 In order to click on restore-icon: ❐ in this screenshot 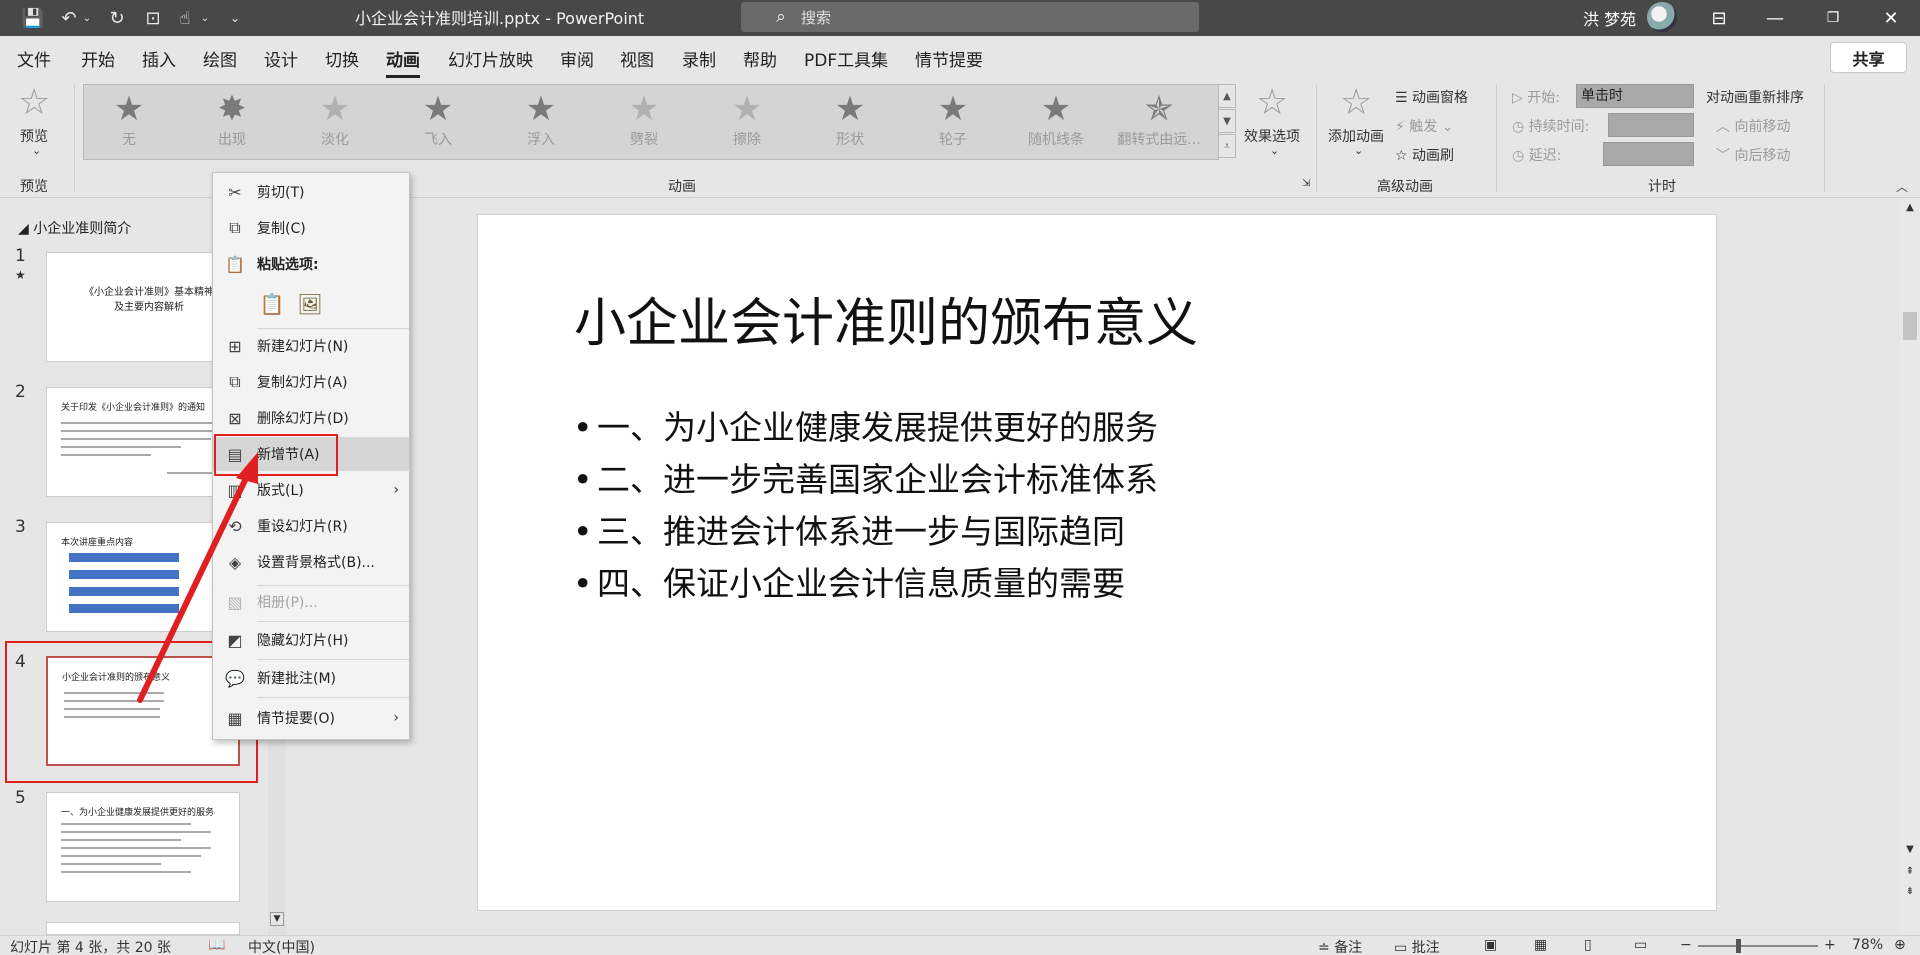, I will do `click(1833, 18)`.